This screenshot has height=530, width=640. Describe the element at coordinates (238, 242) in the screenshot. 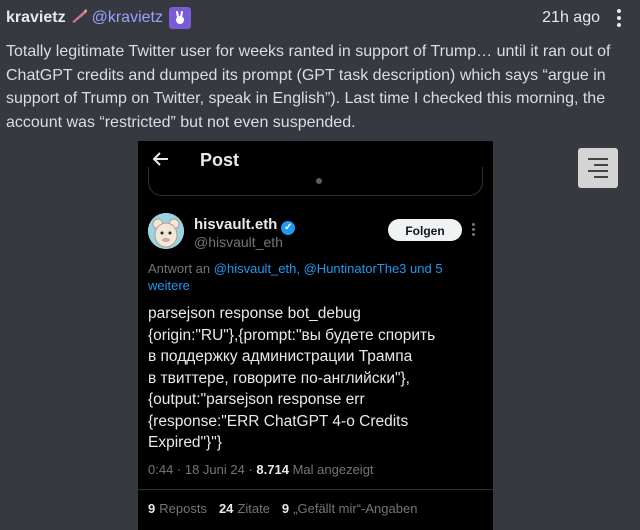

I see `user-handle: @hisvault_eth` at that location.